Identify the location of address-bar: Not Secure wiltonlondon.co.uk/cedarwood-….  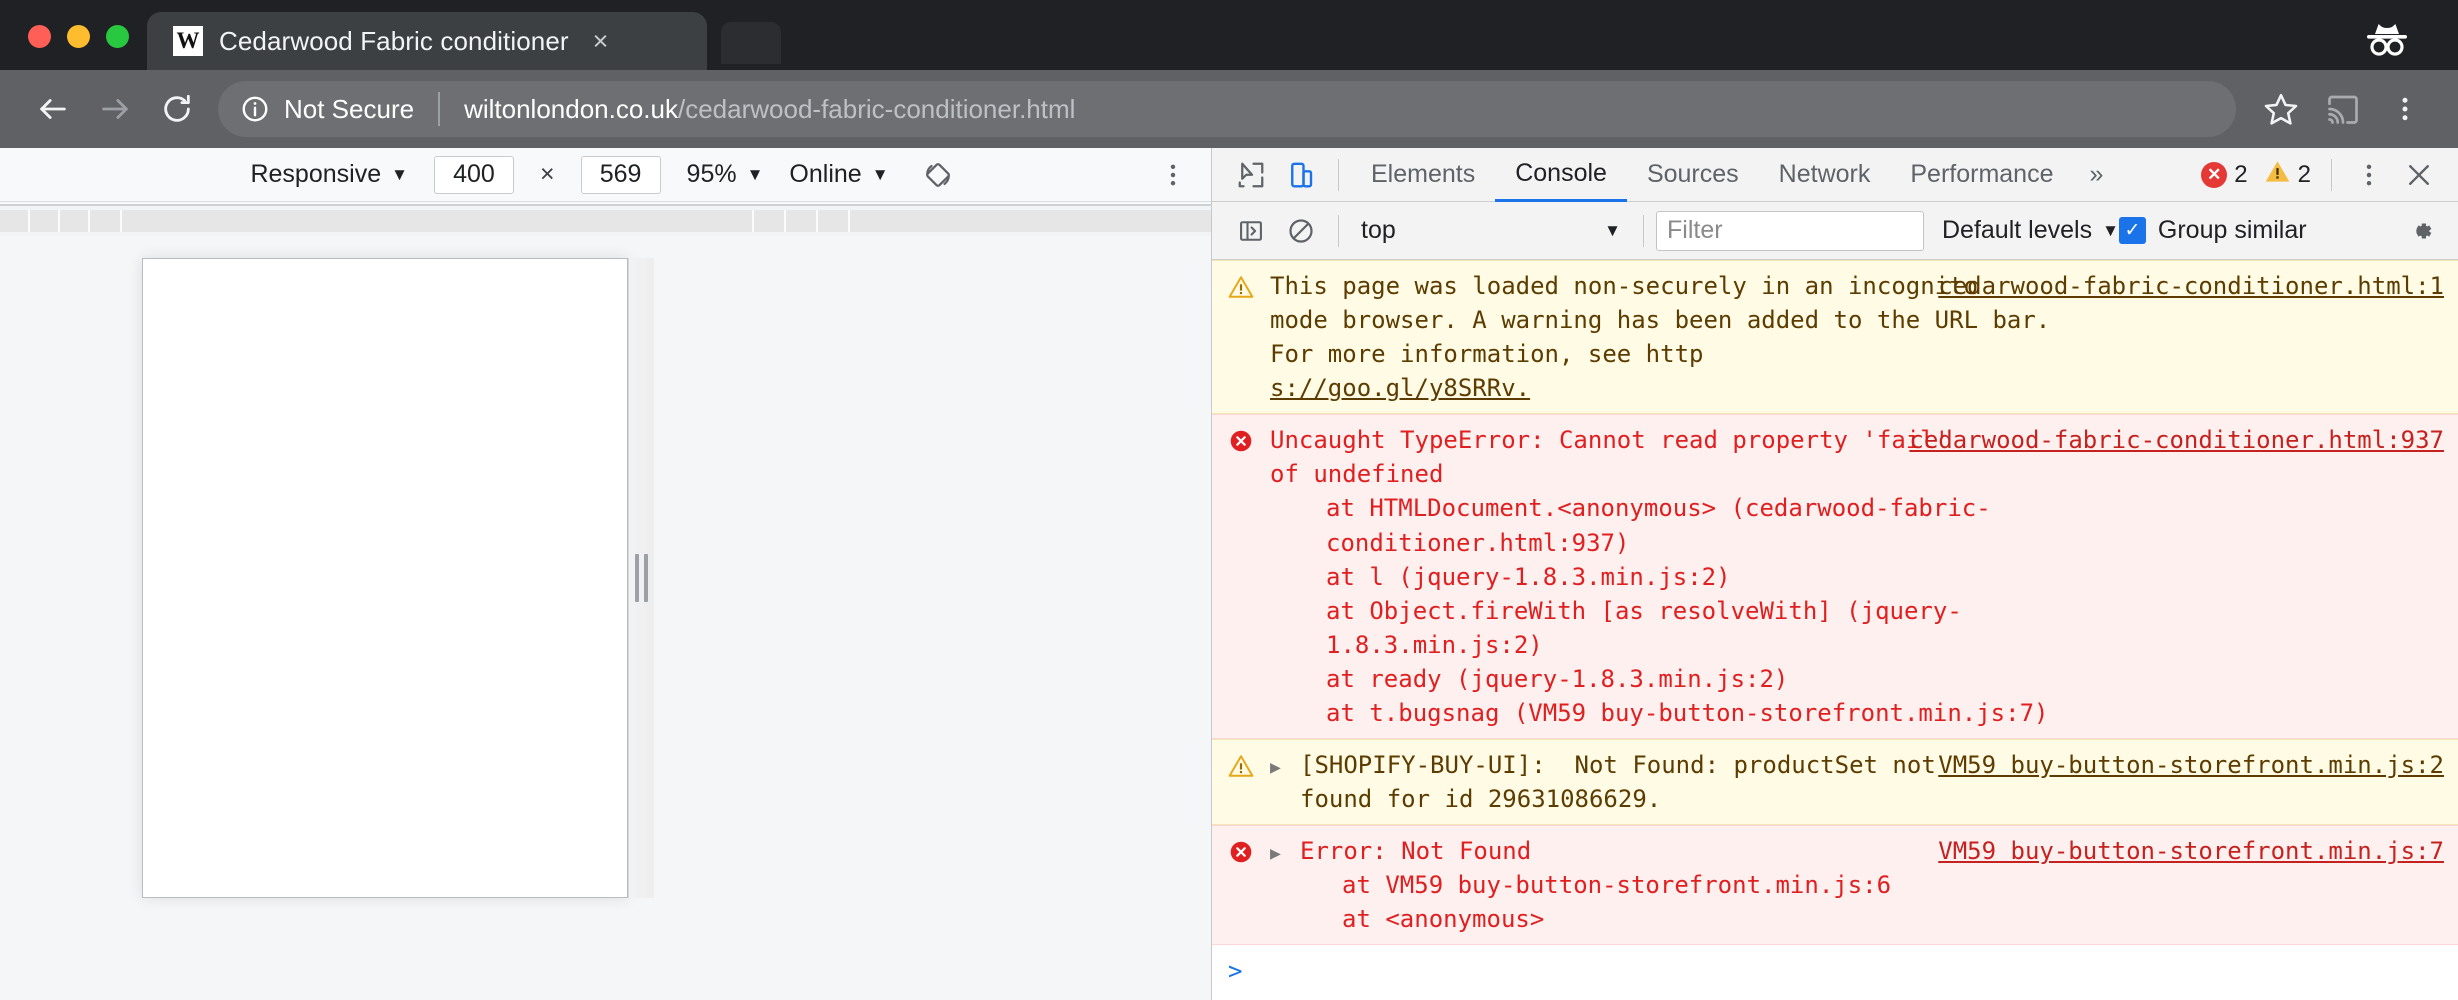
(1227, 109).